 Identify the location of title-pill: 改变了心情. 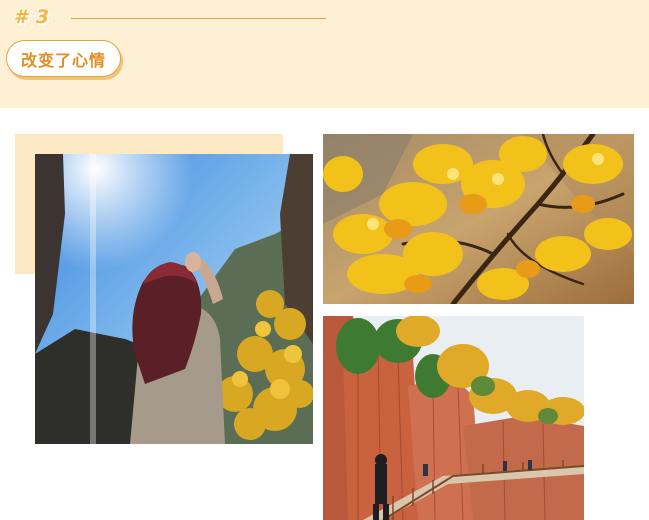
(63, 58).